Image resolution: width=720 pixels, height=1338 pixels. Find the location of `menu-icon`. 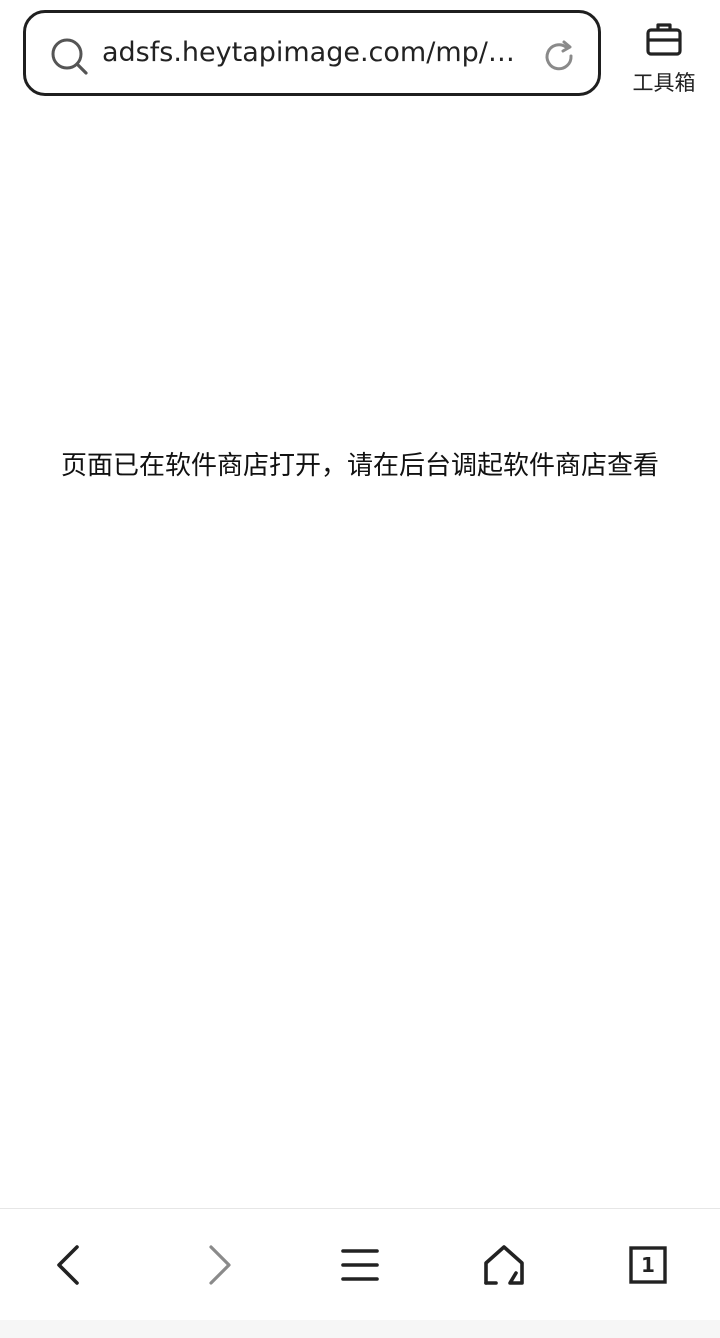

menu-icon is located at coordinates (360, 1265).